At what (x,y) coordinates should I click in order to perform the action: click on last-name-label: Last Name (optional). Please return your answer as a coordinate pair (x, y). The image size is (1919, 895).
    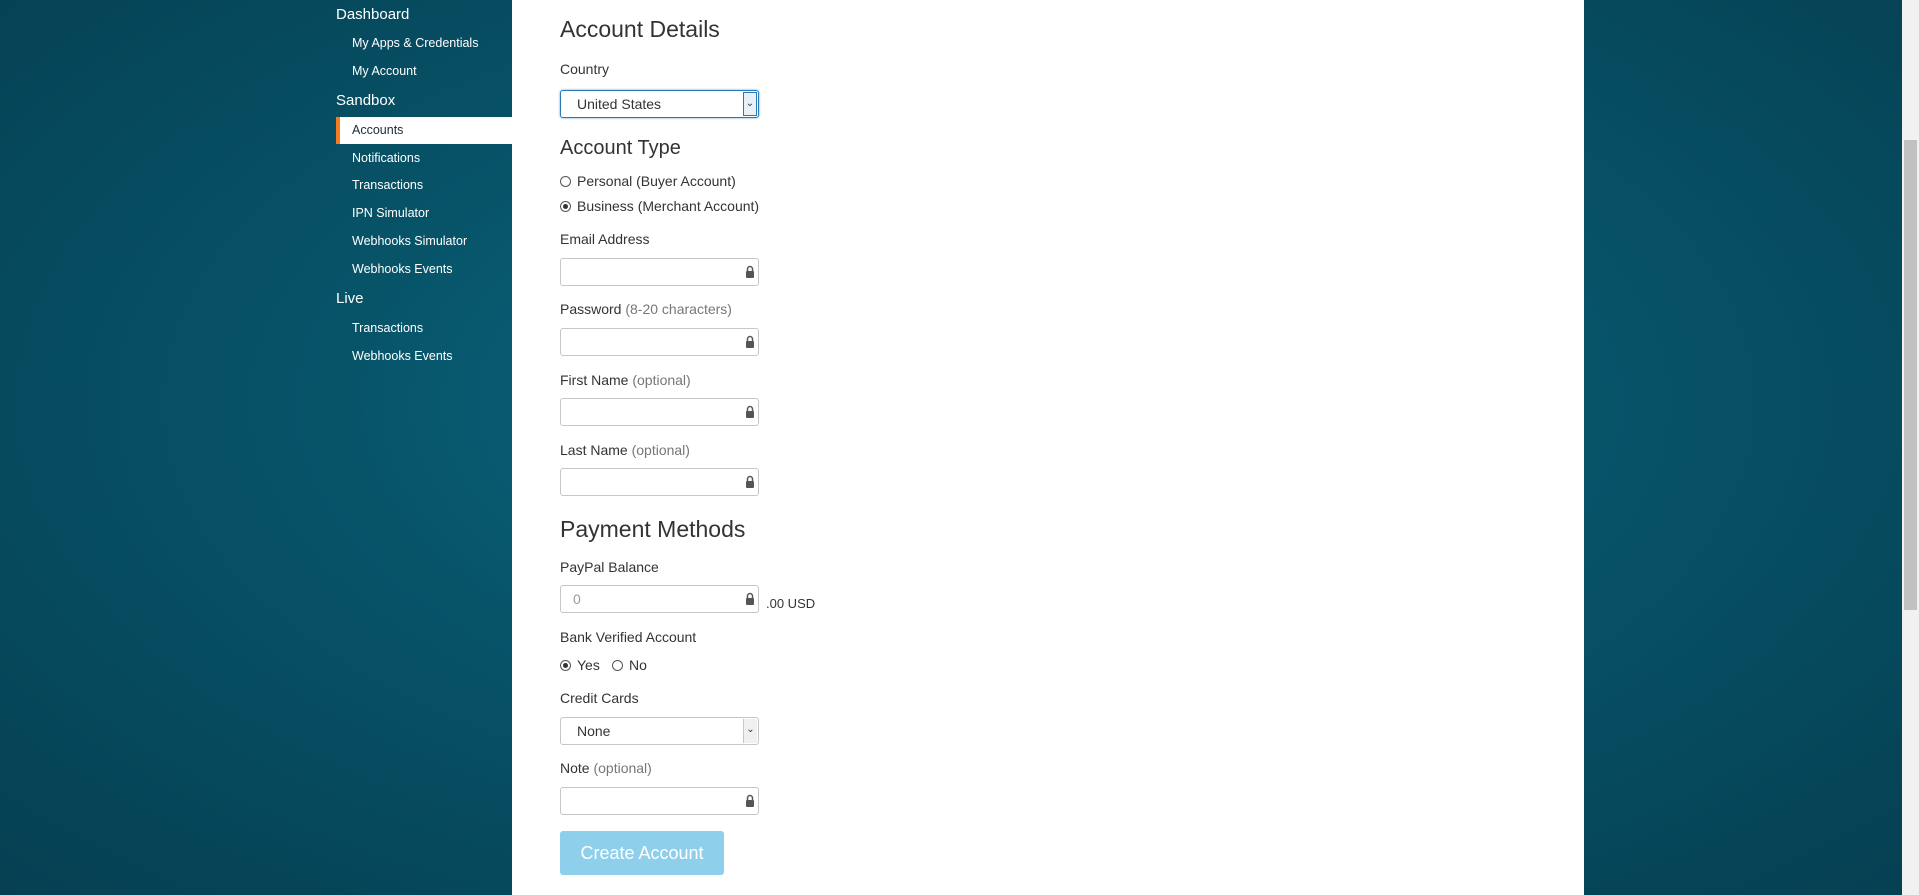
    Looking at the image, I should click on (625, 450).